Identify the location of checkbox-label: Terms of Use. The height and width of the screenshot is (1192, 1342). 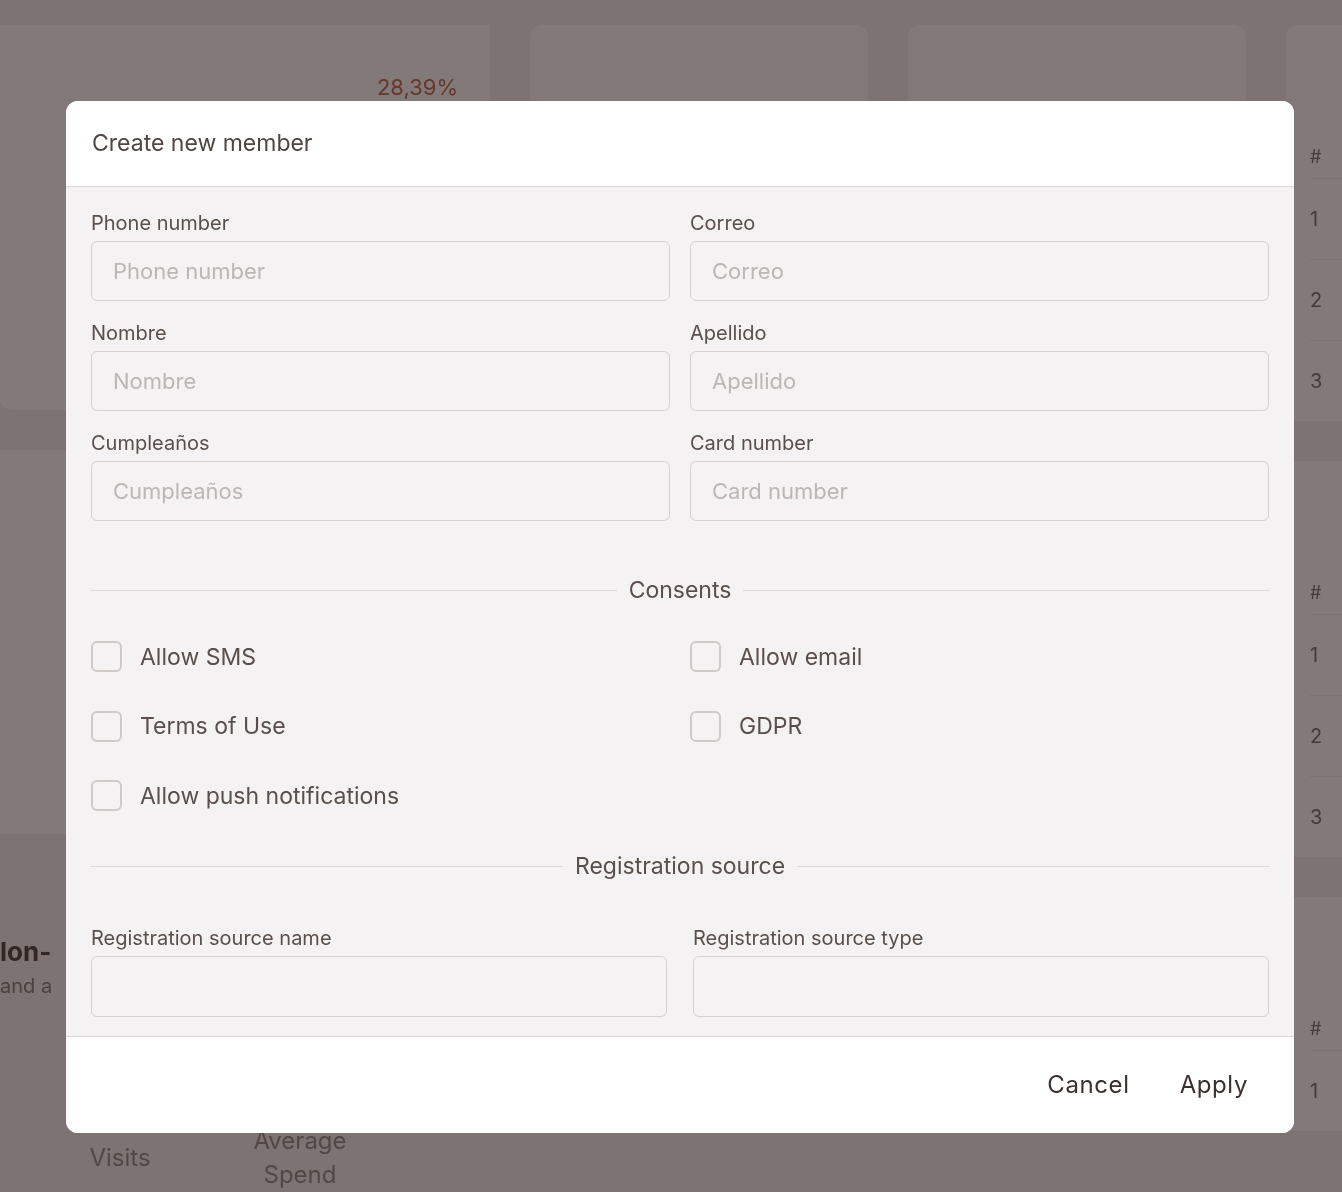
(213, 726).